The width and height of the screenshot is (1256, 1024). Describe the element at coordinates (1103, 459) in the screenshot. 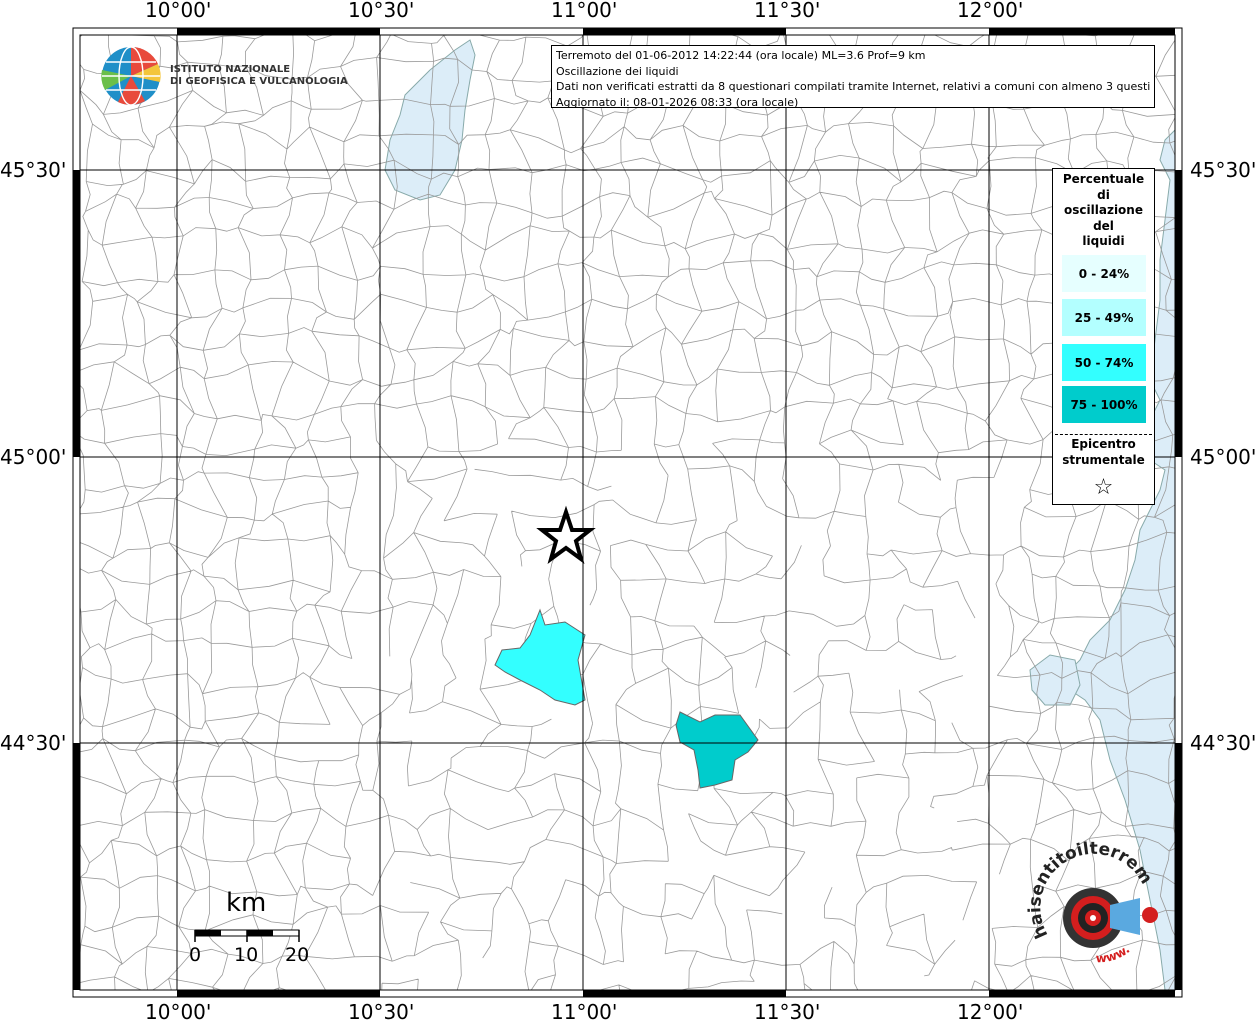

I see `legend-epicenter-line: strumentale` at that location.